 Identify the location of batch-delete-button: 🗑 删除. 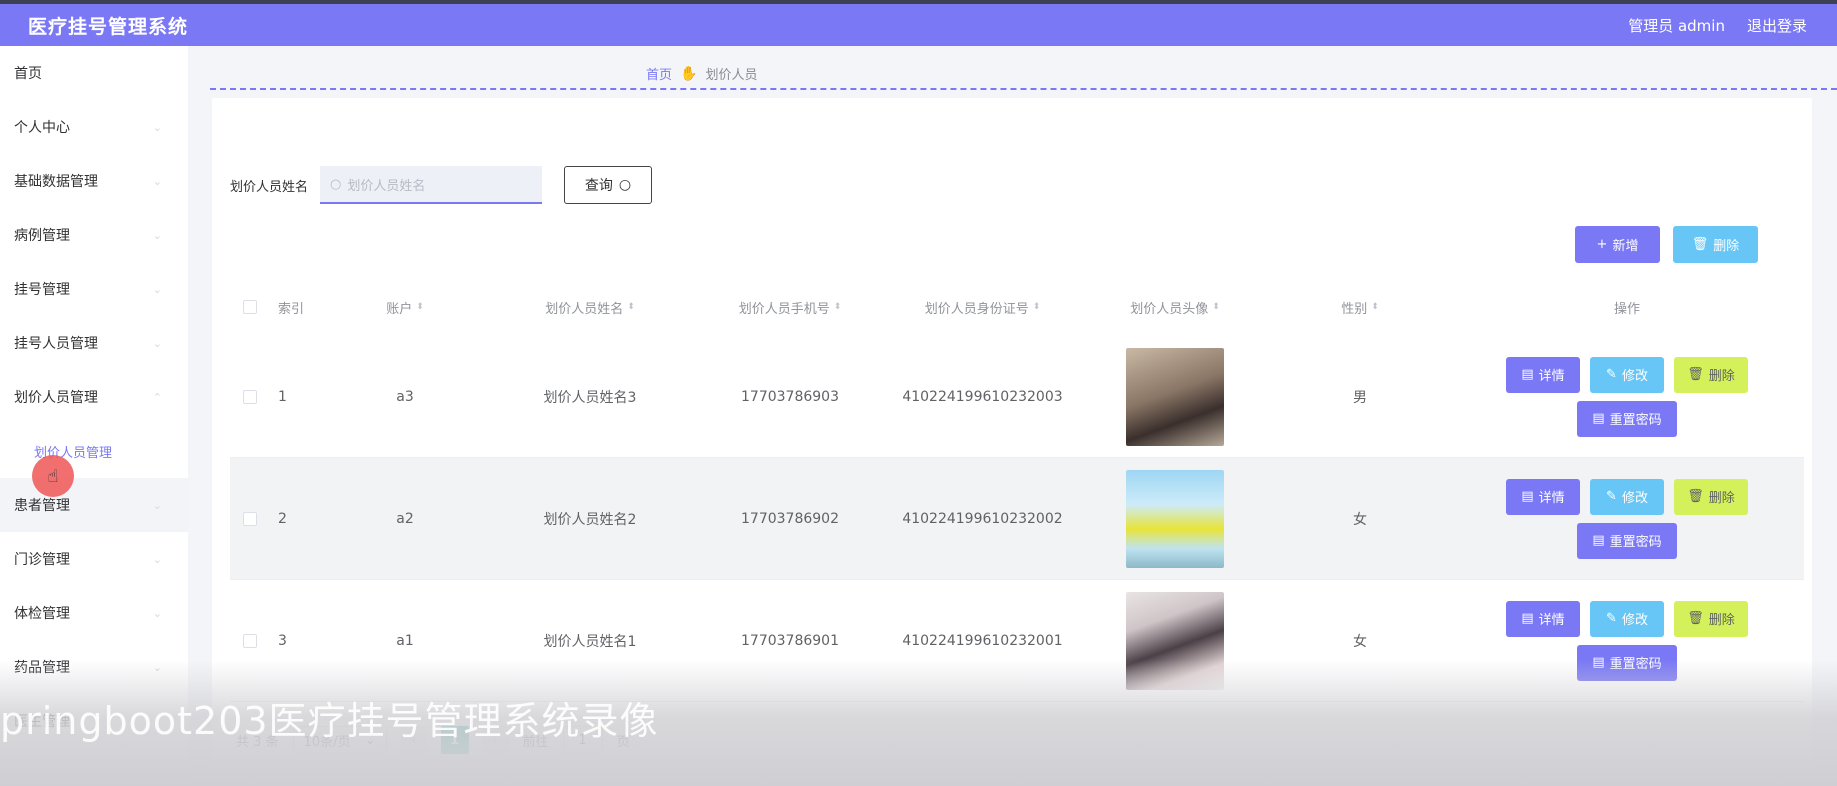
(1715, 244).